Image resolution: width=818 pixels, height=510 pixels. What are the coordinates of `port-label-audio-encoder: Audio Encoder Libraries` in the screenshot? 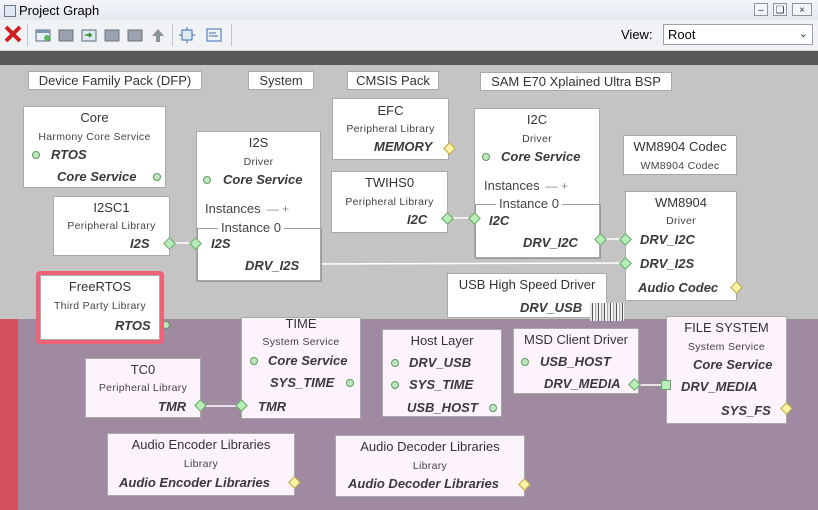 It's located at (194, 482).